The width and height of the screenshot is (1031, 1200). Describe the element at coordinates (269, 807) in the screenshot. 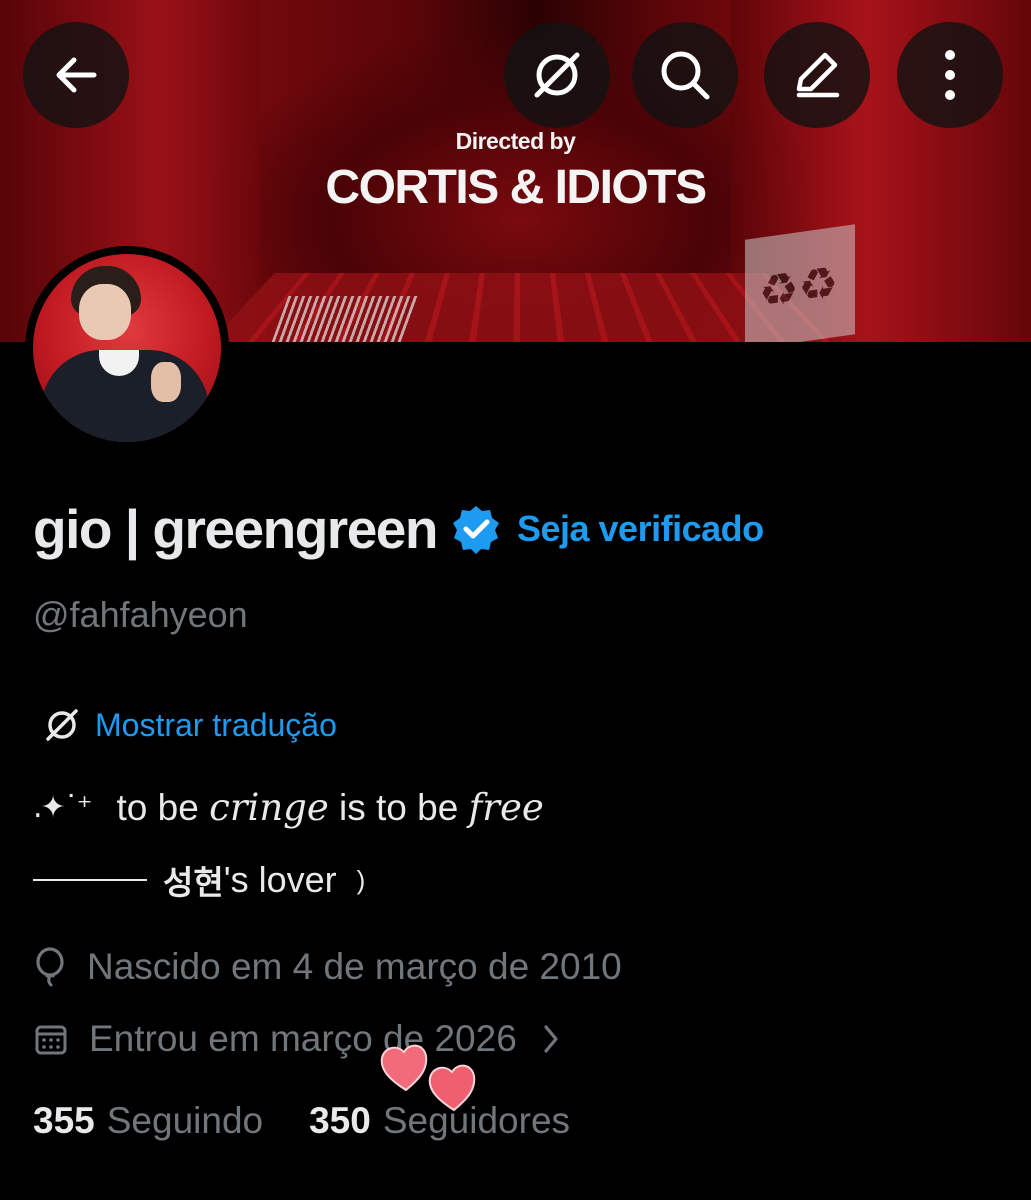

I see `bio-text-b: cringe` at that location.